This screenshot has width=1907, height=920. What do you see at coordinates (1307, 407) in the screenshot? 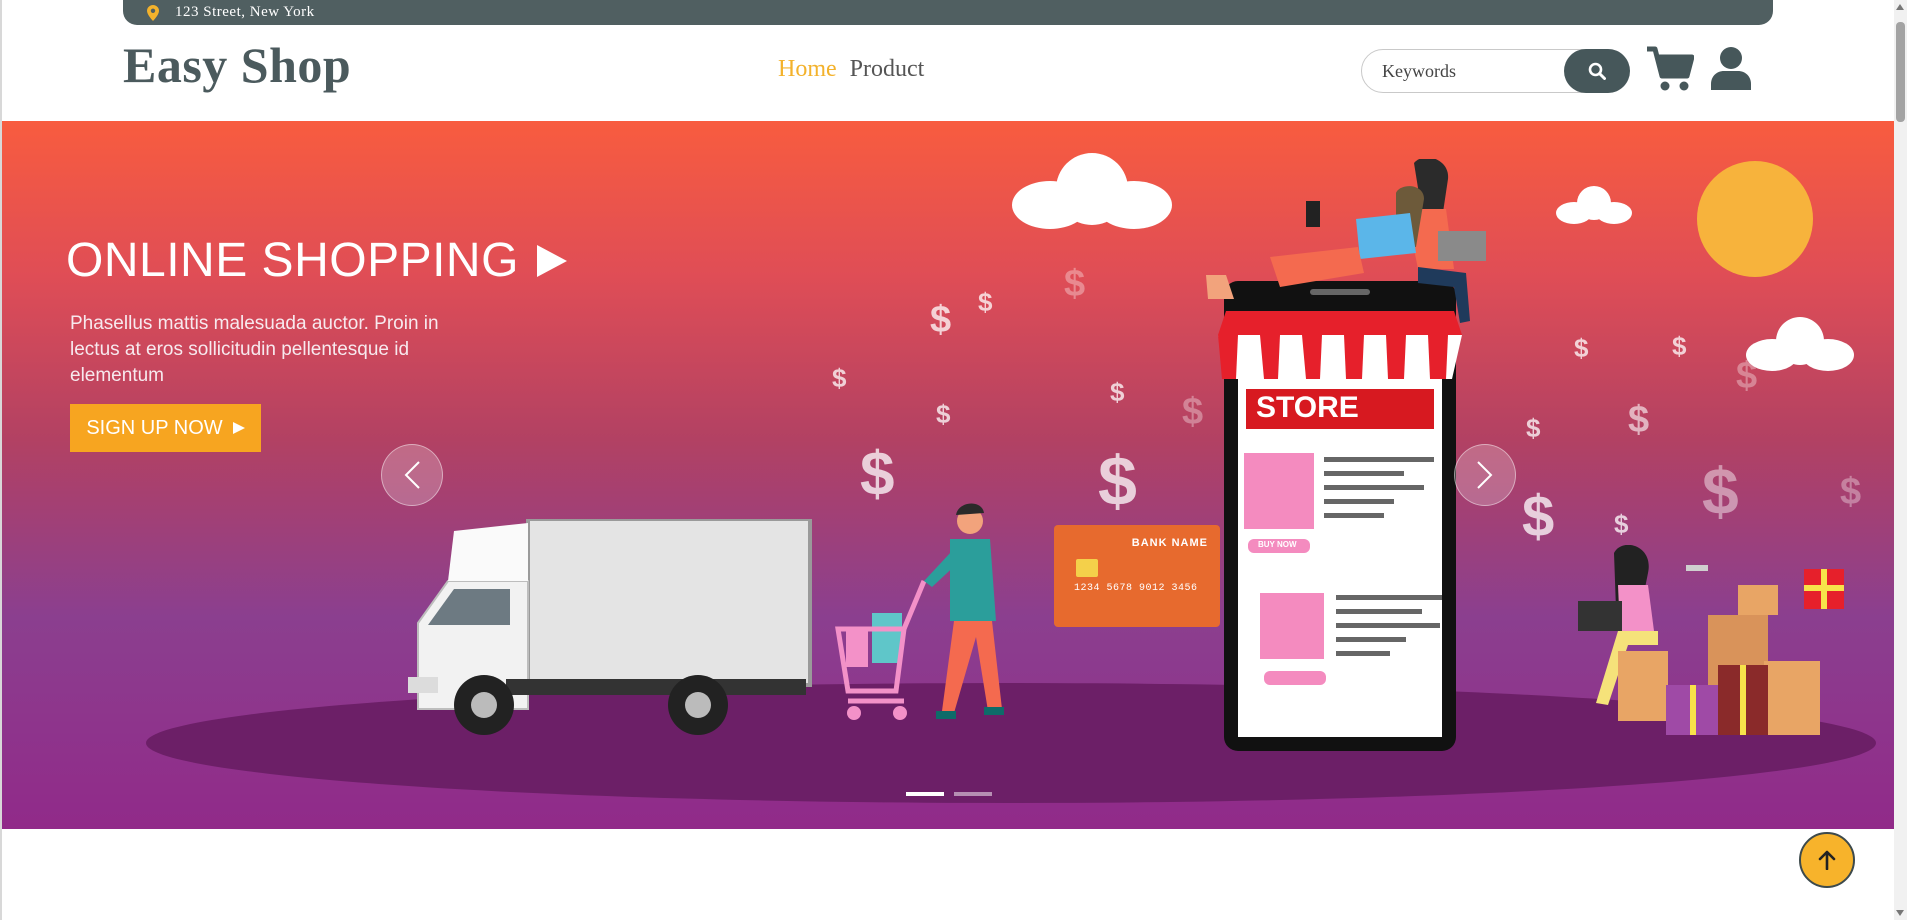
I see `store-sign-text: STORE` at bounding box center [1307, 407].